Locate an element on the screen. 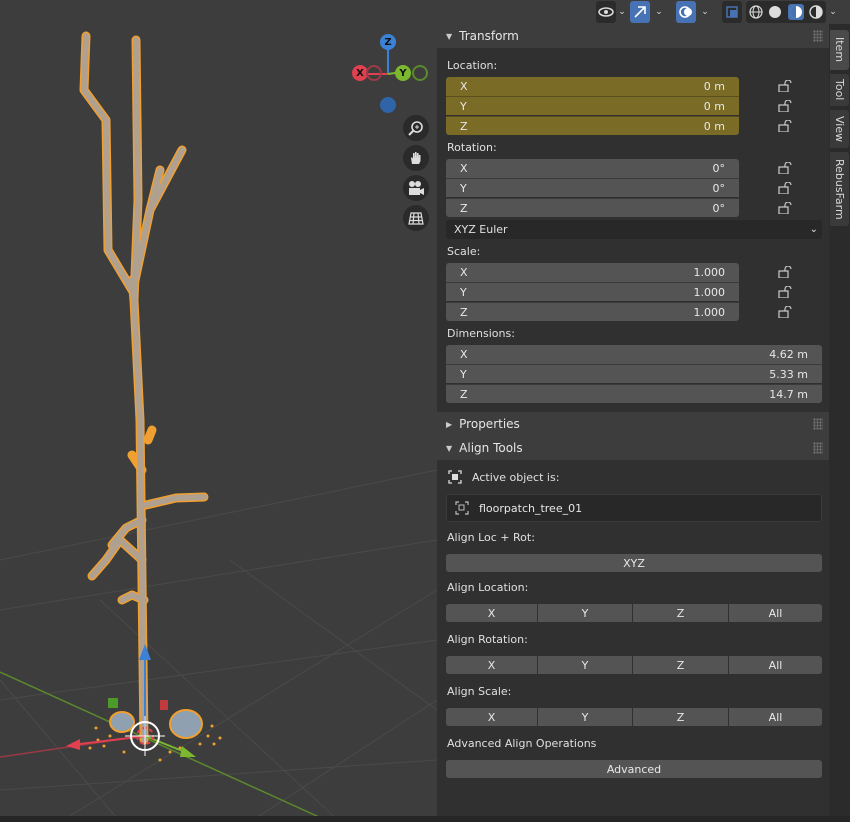 This screenshot has width=850, height=822. gizmo-y-axis: Y is located at coordinates (403, 73).